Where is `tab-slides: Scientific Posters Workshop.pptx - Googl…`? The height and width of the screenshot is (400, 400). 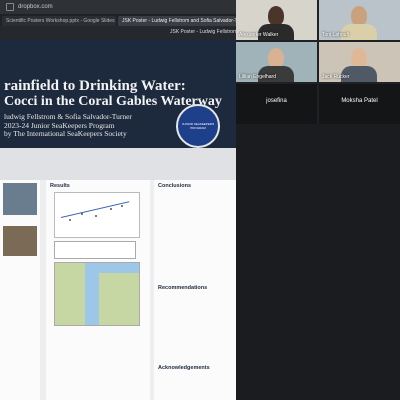
tab-slides: Scientific Posters Workshop.pptx - Googl… is located at coordinates (59, 21).